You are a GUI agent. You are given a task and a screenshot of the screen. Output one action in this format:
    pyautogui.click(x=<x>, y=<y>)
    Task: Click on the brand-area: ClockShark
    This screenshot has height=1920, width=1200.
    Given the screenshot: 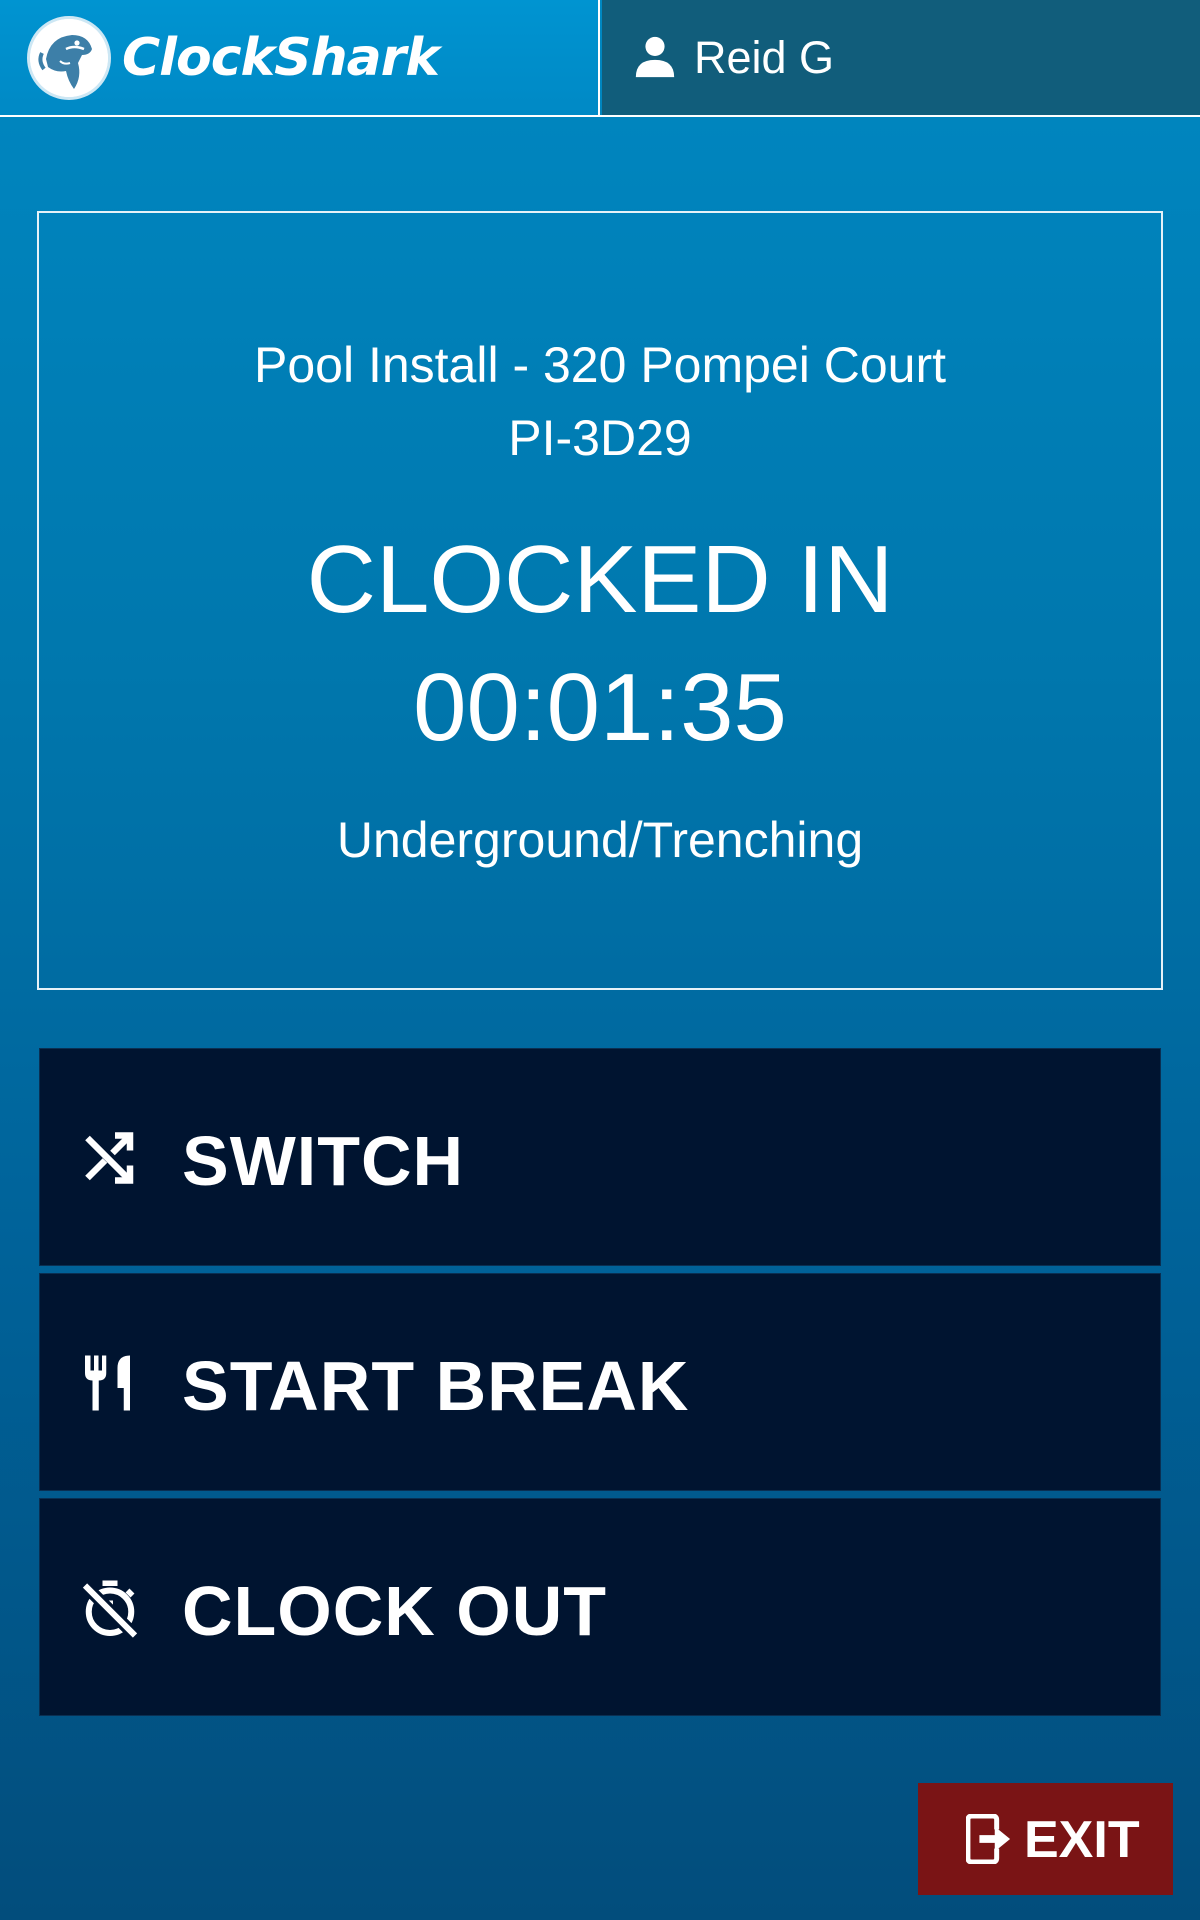 What is the action you would take?
    pyautogui.click(x=300, y=57)
    